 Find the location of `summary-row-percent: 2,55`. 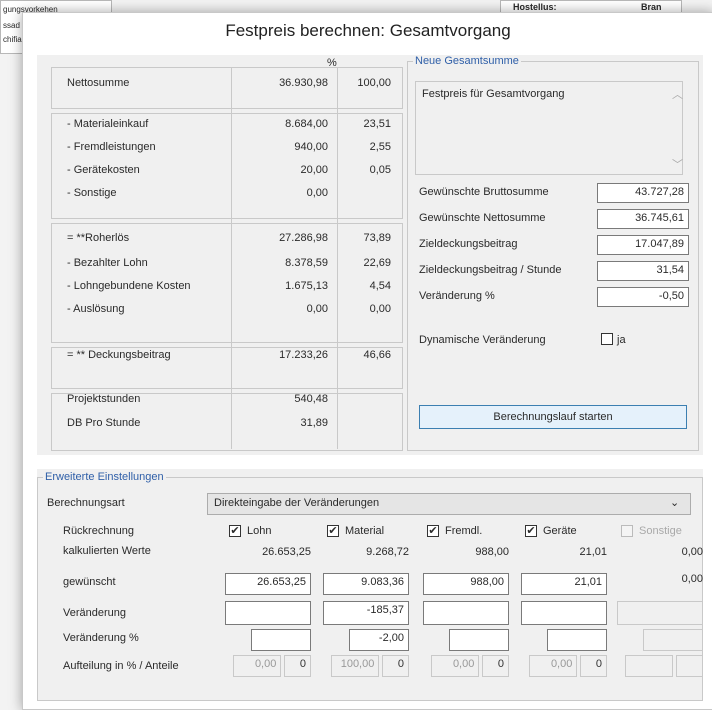

summary-row-percent: 2,55 is located at coordinates (380, 147).